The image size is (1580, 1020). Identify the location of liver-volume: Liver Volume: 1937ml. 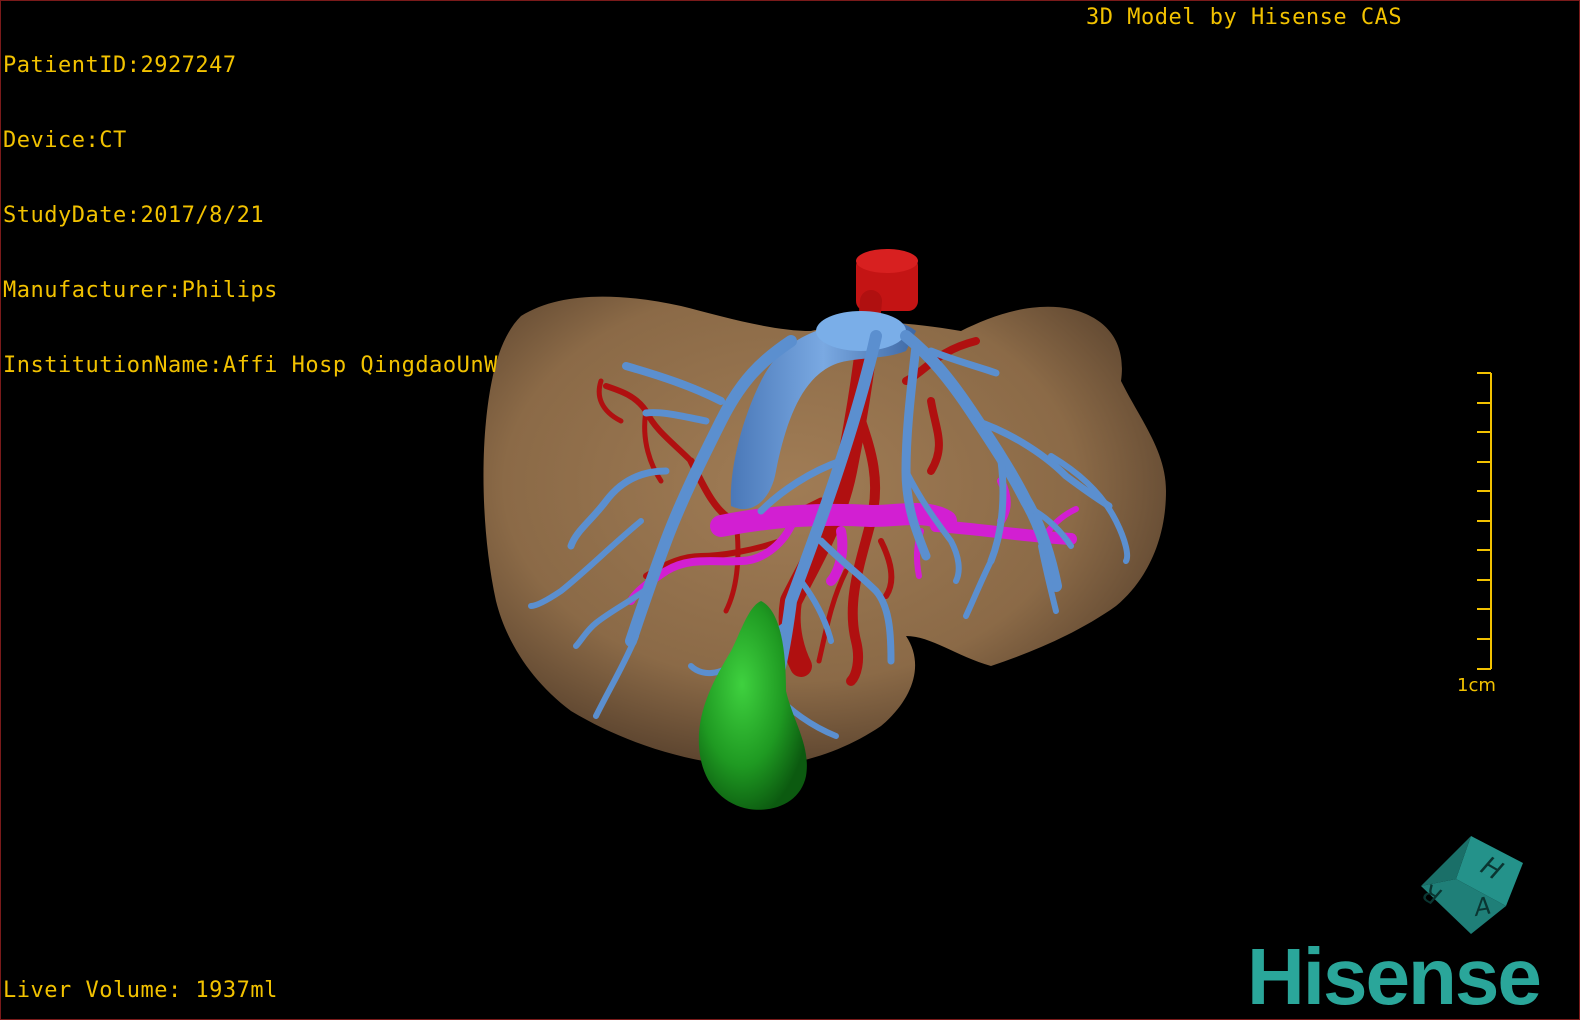
(140, 990).